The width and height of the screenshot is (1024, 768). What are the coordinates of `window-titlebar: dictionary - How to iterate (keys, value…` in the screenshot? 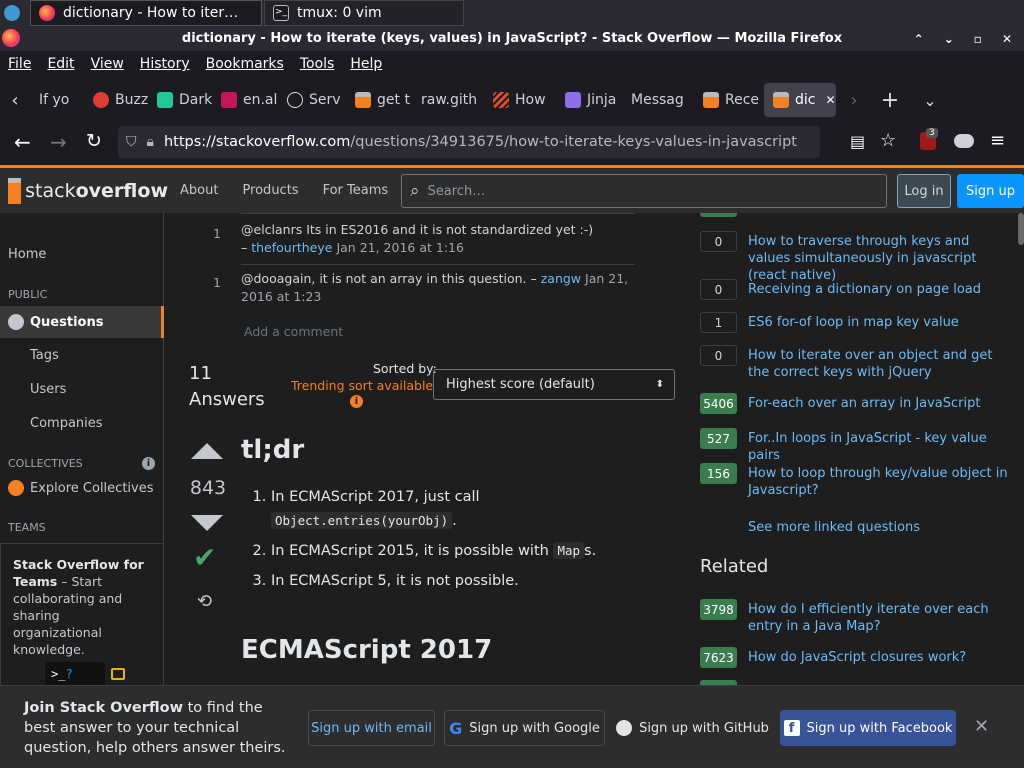 It's located at (512, 38).